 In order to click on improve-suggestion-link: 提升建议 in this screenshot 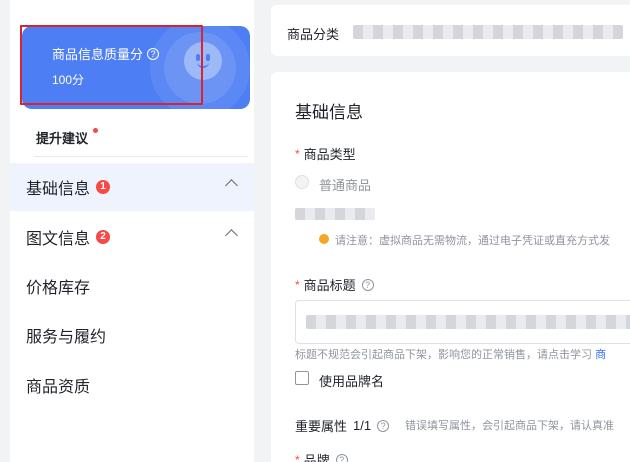, I will do `click(62, 137)`.